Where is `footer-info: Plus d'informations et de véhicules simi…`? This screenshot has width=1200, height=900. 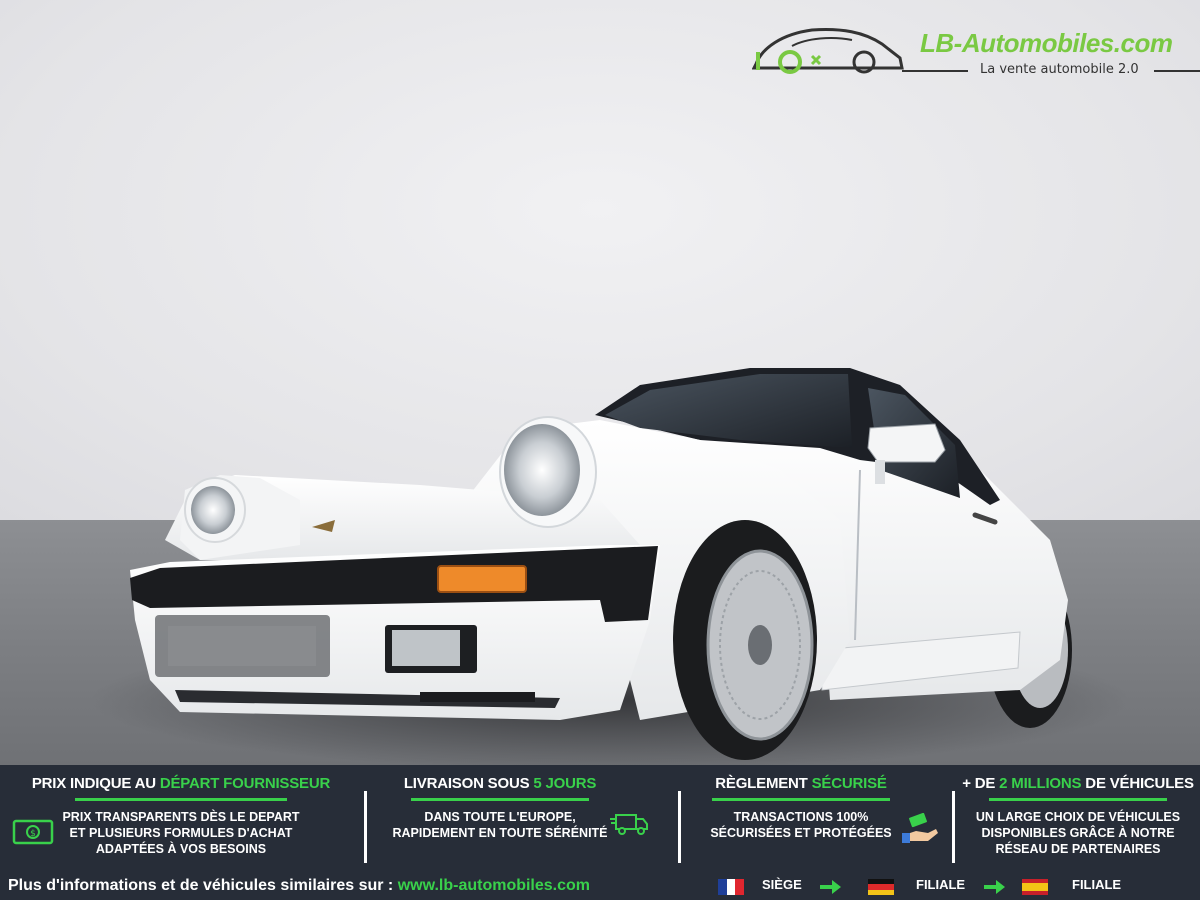
footer-info: Plus d'informations et de véhicules simi… is located at coordinates (299, 886).